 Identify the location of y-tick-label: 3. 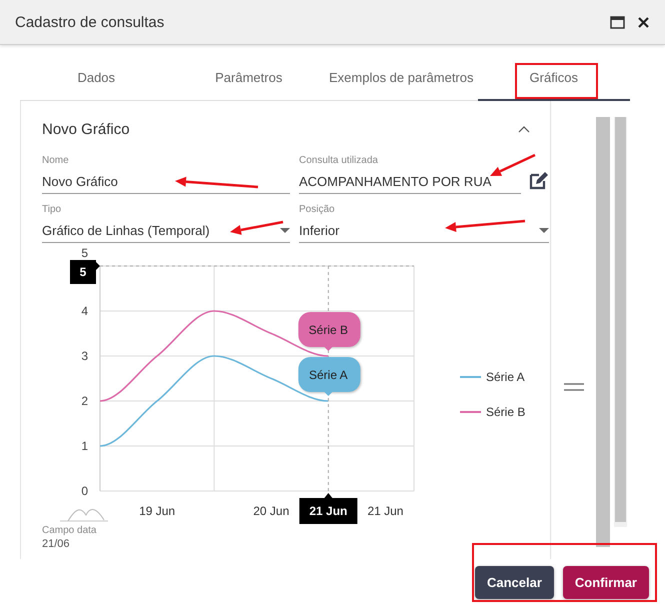
(84, 356).